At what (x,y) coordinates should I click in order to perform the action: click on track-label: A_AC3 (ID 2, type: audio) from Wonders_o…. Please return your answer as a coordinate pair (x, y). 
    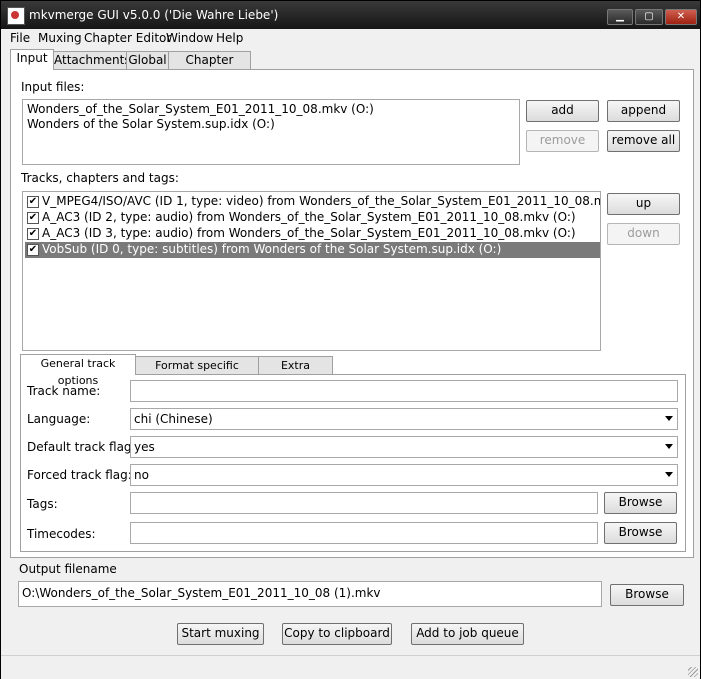
    Looking at the image, I should click on (309, 217).